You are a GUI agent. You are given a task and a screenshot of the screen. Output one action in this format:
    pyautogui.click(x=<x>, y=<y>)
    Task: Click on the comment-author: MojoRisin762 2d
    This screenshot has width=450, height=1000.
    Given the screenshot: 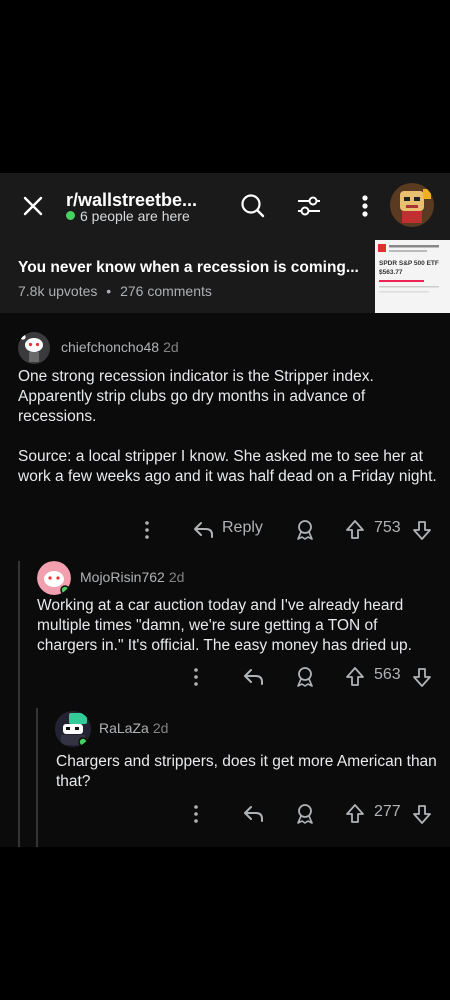 What is the action you would take?
    pyautogui.click(x=132, y=577)
    